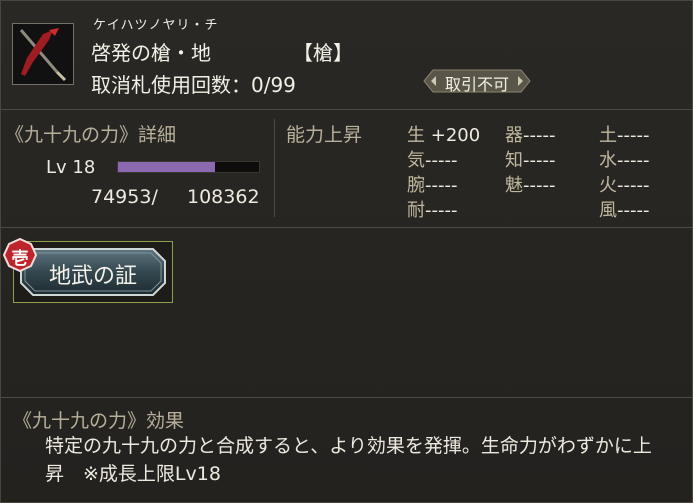  Describe the element at coordinates (323, 53) in the screenshot. I see `item-type: 【槍】` at that location.